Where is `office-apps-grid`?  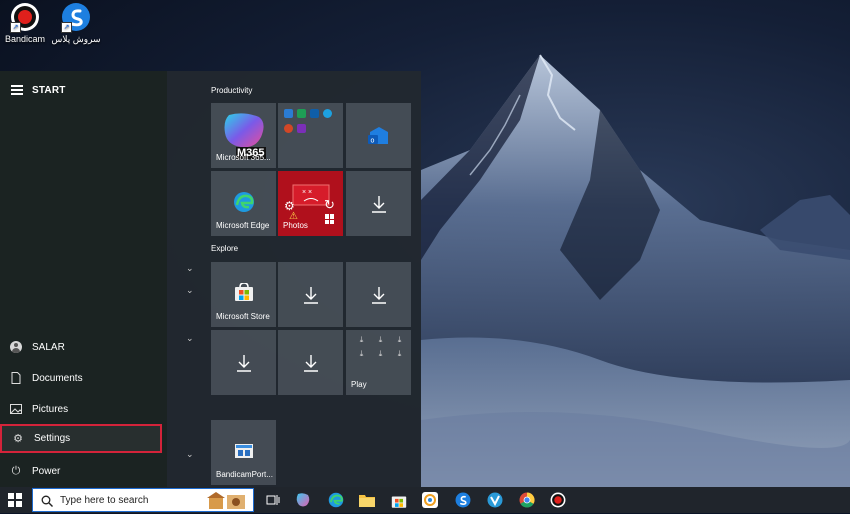
office-apps-grid is located at coordinates (309, 121).